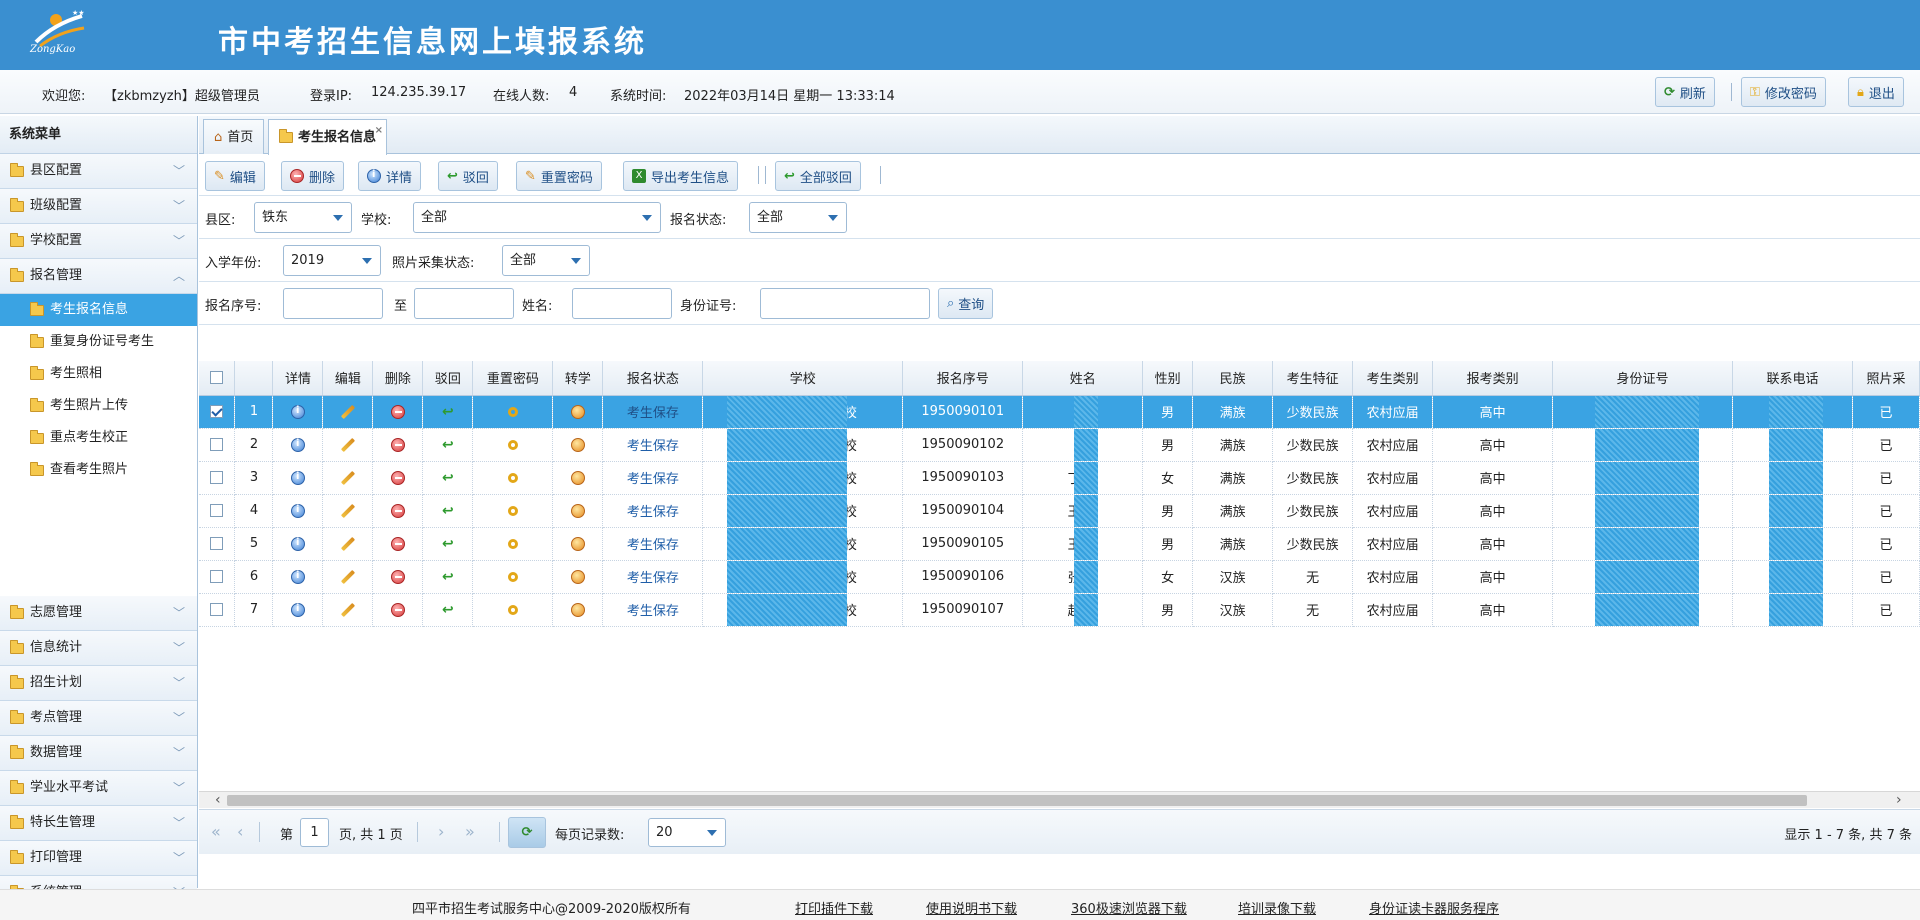  I want to click on manual-link: 使用说明书下载, so click(971, 907).